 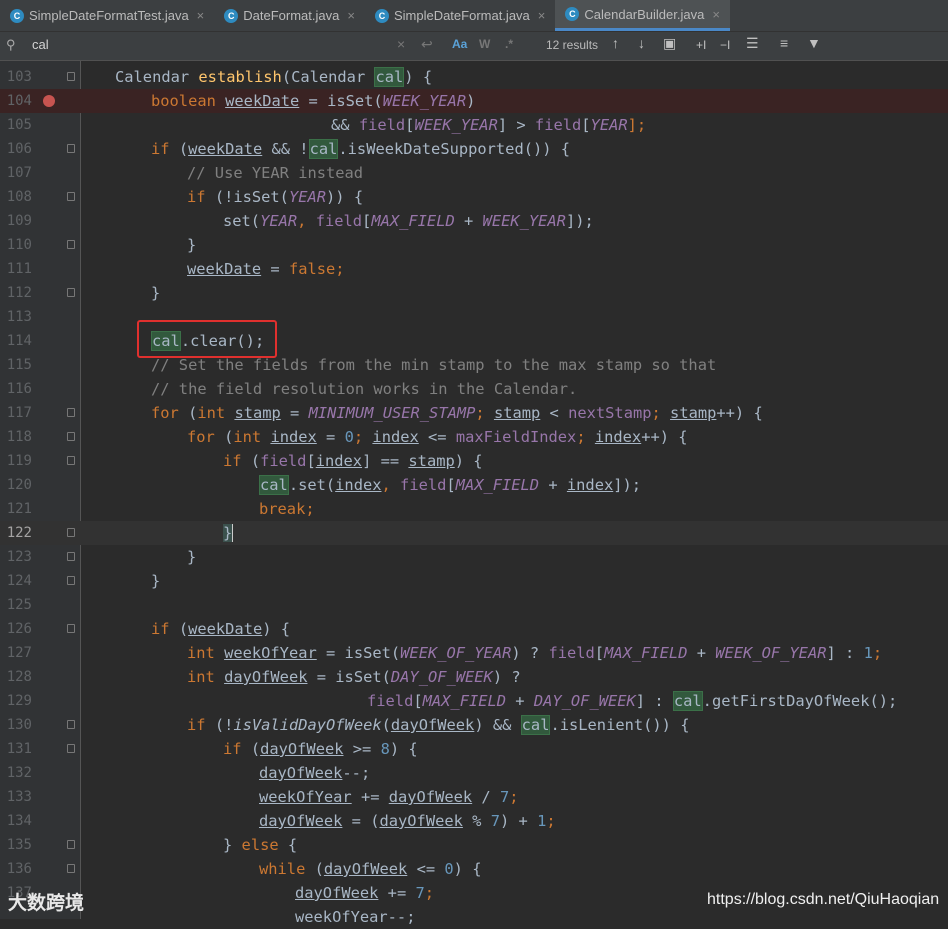 I want to click on multiline-icon: ≡, so click(x=784, y=43).